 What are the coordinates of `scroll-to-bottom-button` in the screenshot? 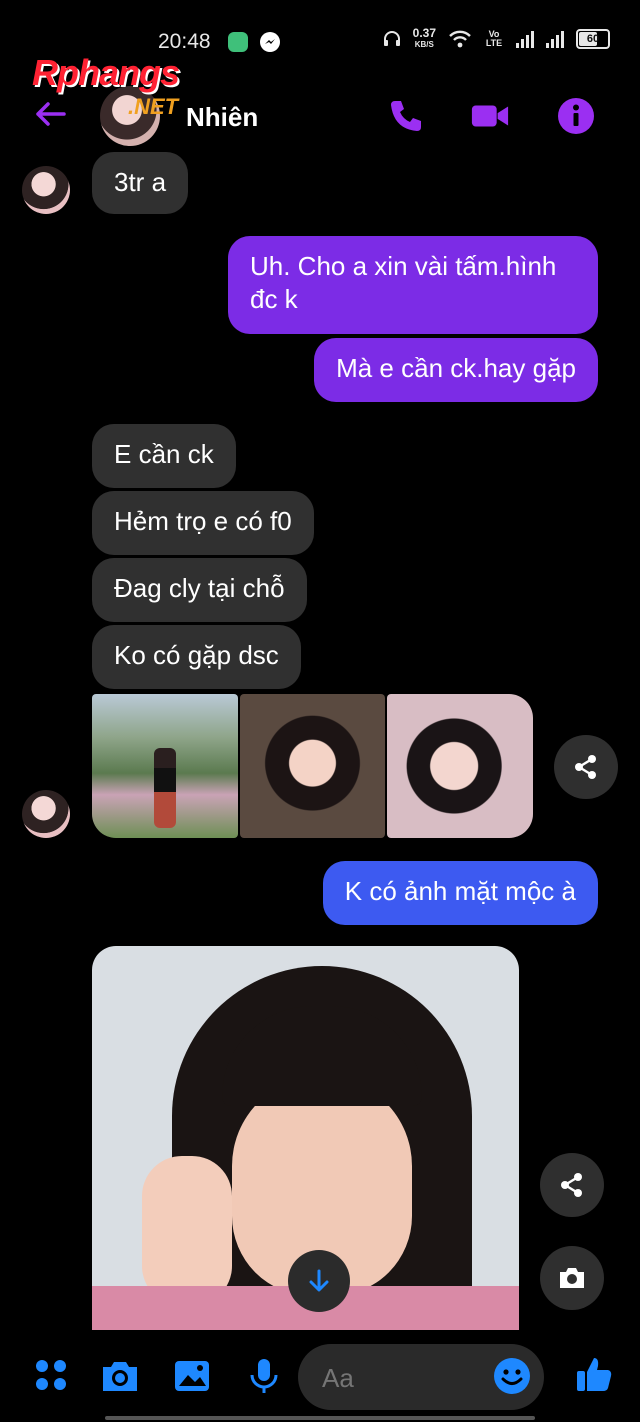 It's located at (319, 1281).